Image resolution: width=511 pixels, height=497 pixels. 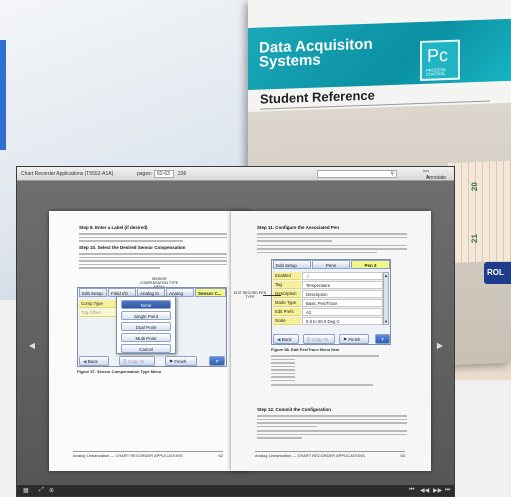 What do you see at coordinates (146, 348) in the screenshot?
I see `menu-item-cancel: Cancel` at bounding box center [146, 348].